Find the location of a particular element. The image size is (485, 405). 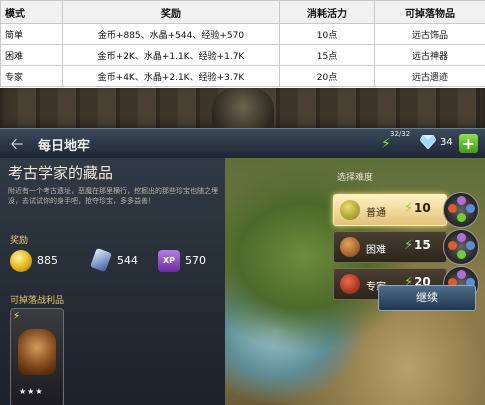

table-cell: 简单 is located at coordinates (31, 34).